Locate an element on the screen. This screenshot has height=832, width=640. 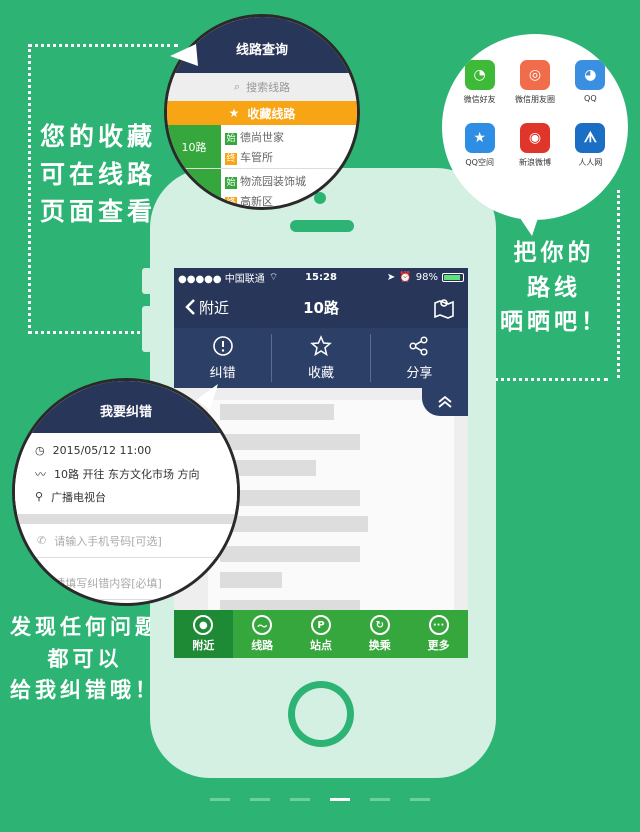
guide-line is located at coordinates (610, 284).